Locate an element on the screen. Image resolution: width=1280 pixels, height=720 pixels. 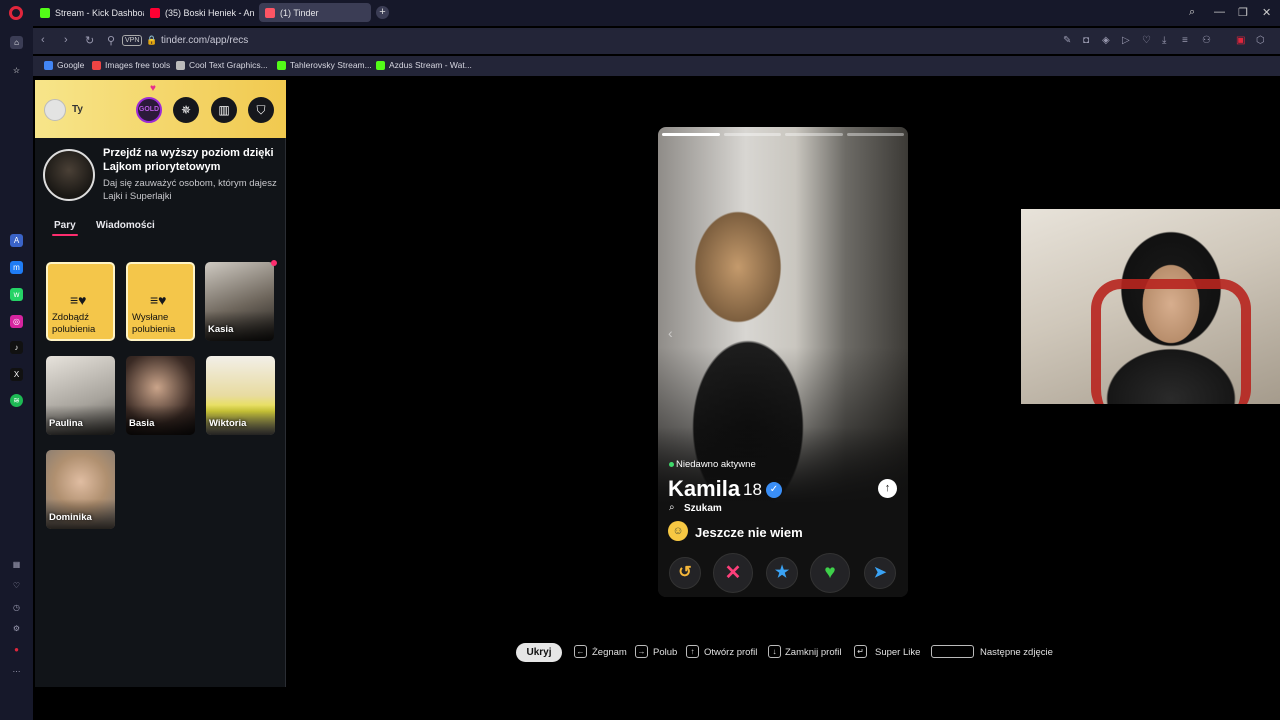
new-match-dot is located at coordinates (274, 263).